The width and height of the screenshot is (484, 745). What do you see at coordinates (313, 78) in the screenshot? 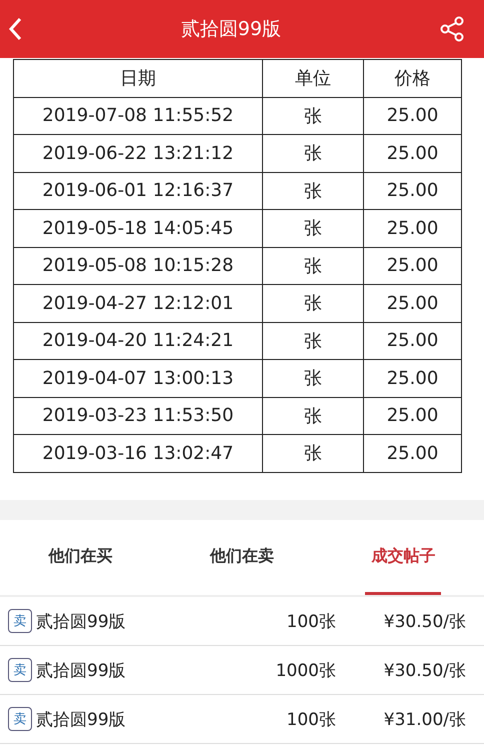
I see `column-header: 单位` at bounding box center [313, 78].